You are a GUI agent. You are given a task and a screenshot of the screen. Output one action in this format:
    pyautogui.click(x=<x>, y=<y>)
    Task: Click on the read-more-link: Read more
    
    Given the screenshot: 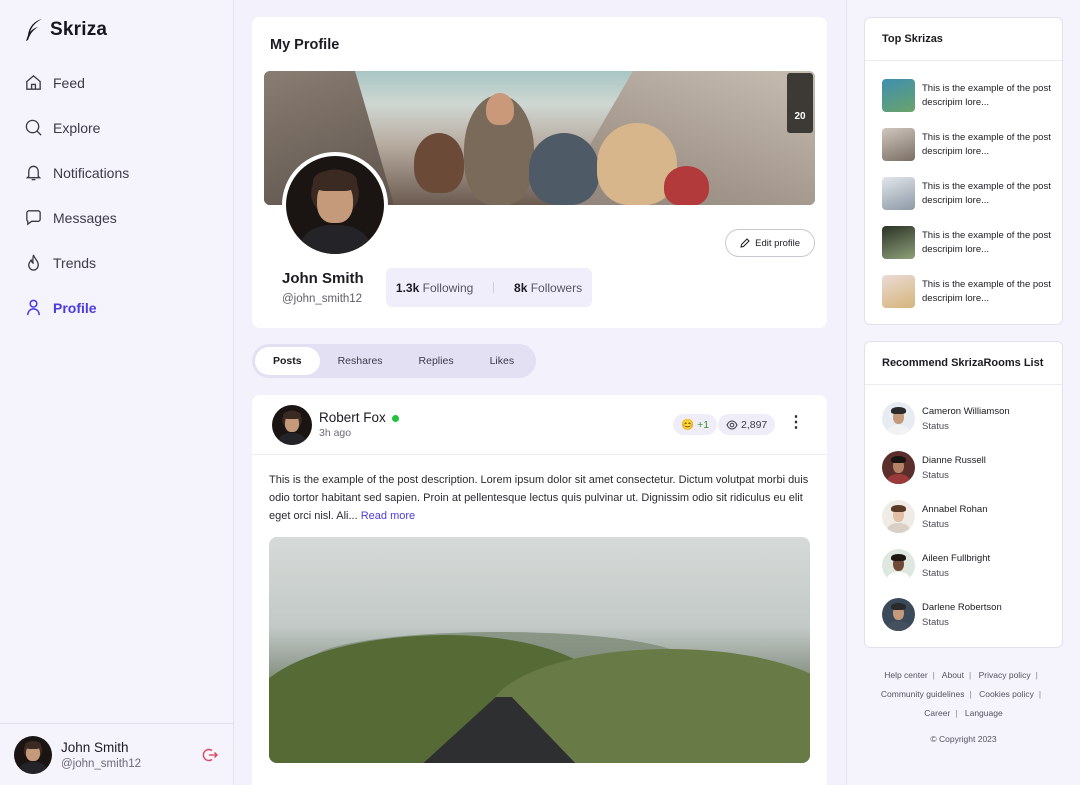 What is the action you would take?
    pyautogui.click(x=388, y=516)
    